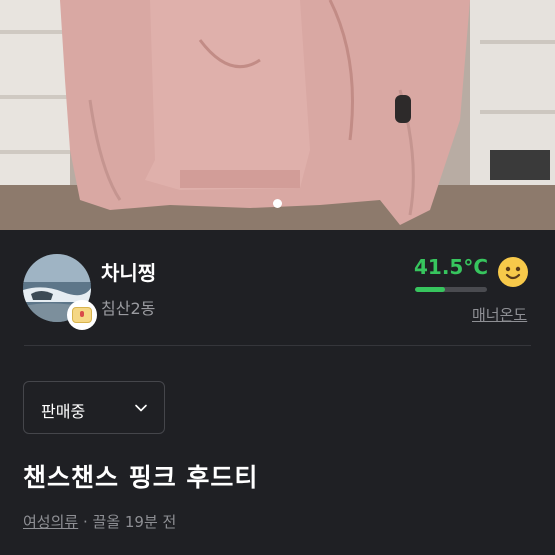  Describe the element at coordinates (128, 271) in the screenshot. I see `seller-name: 차니찡` at that location.